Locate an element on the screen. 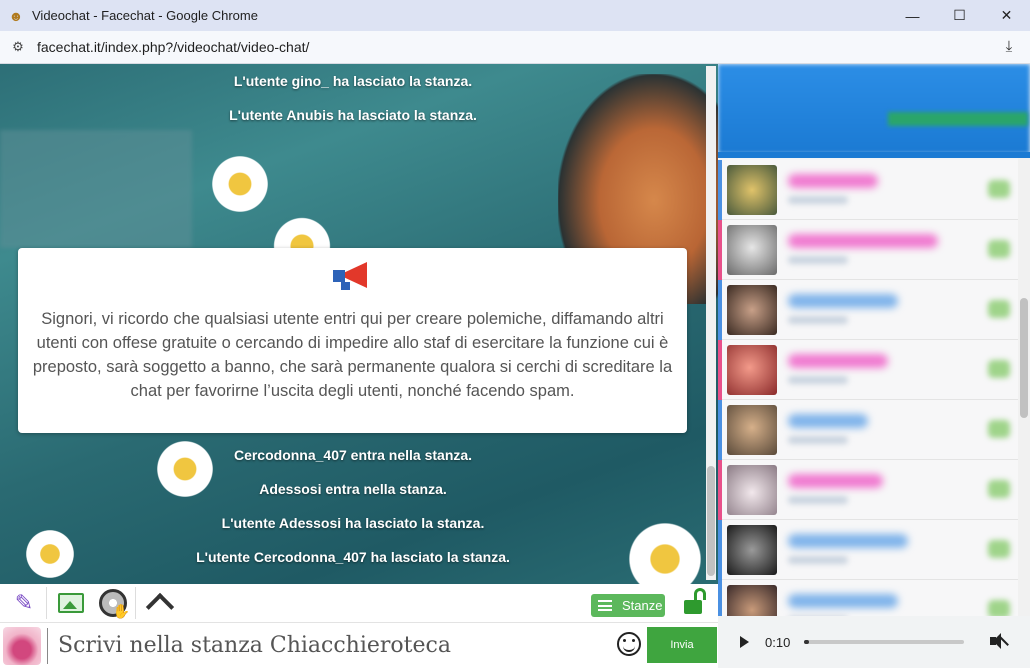  facechat-favicon-icon: ☻ is located at coordinates (16, 15).